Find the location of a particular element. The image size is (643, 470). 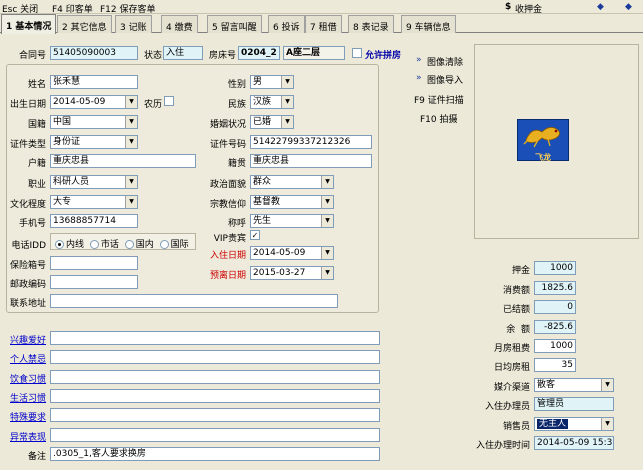

dollar-icon: $ is located at coordinates (508, 7).